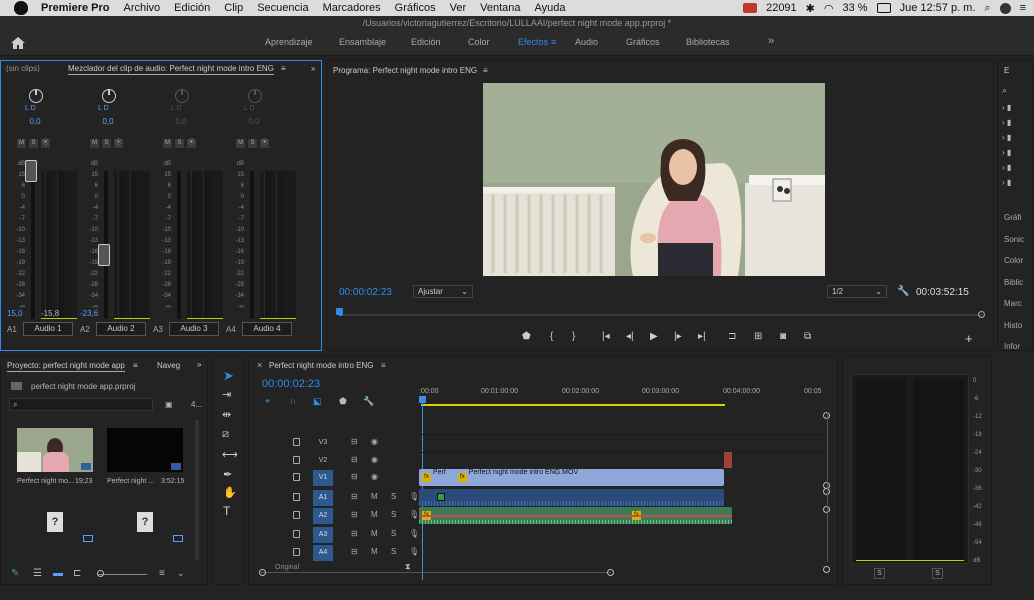  What do you see at coordinates (586, 42) in the screenshot?
I see `tab-audio: Audio` at bounding box center [586, 42].